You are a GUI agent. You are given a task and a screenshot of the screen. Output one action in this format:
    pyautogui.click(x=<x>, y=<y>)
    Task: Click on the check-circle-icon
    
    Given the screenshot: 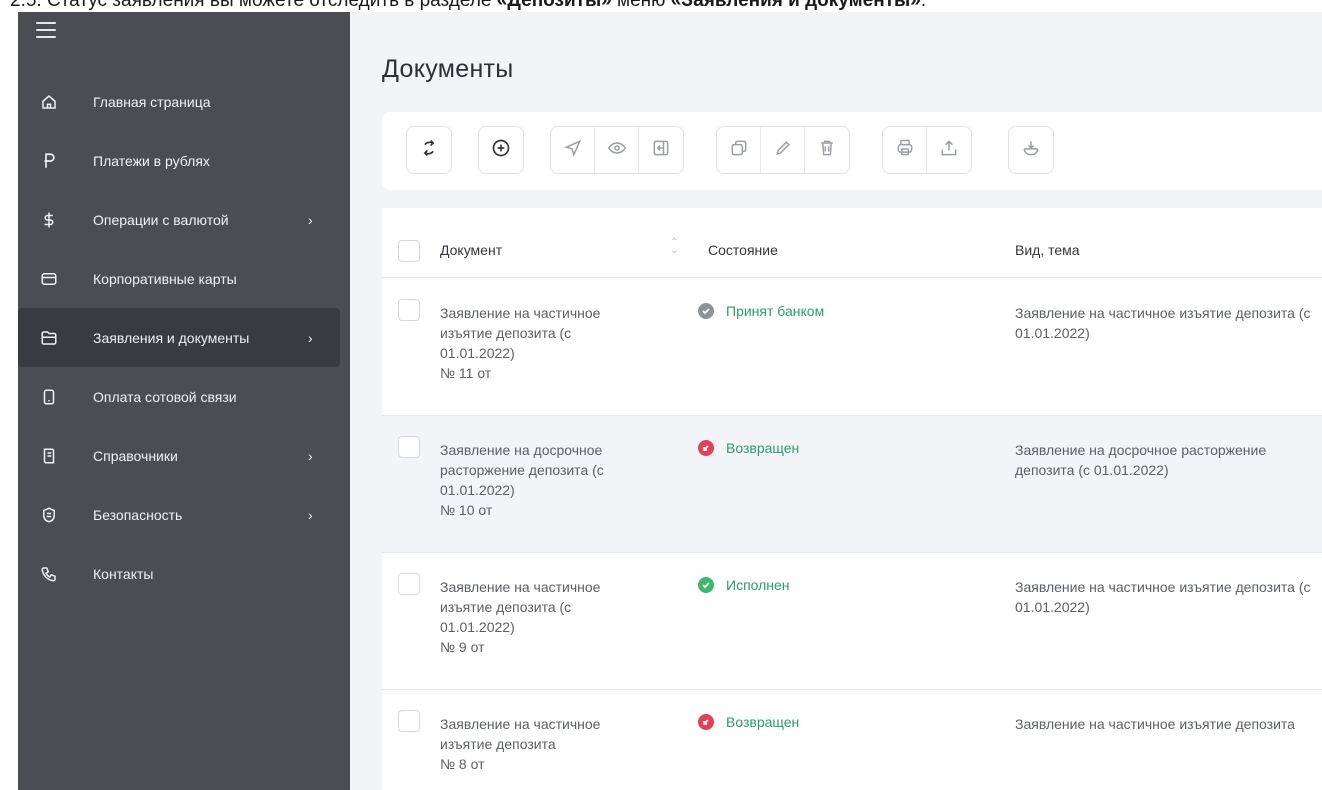 What is the action you would take?
    pyautogui.click(x=706, y=311)
    